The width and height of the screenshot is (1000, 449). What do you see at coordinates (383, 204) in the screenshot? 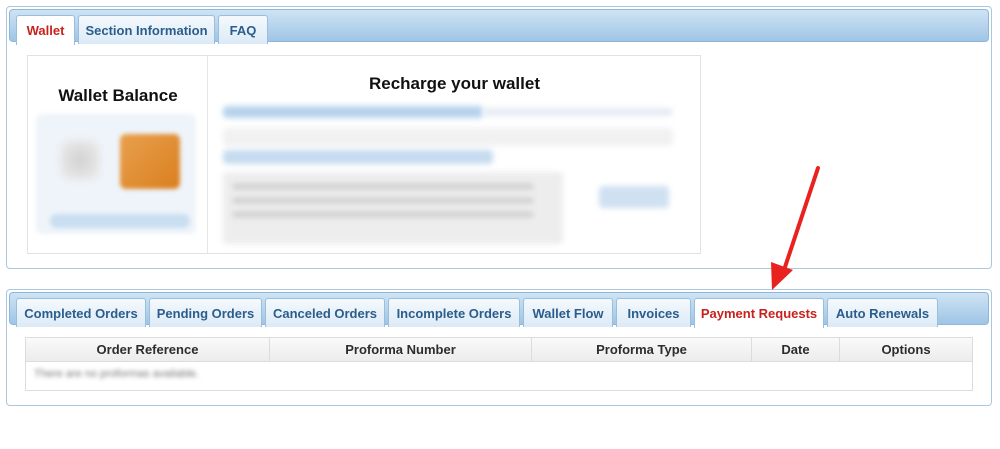
I see `recharge-info-text-blurred` at bounding box center [383, 204].